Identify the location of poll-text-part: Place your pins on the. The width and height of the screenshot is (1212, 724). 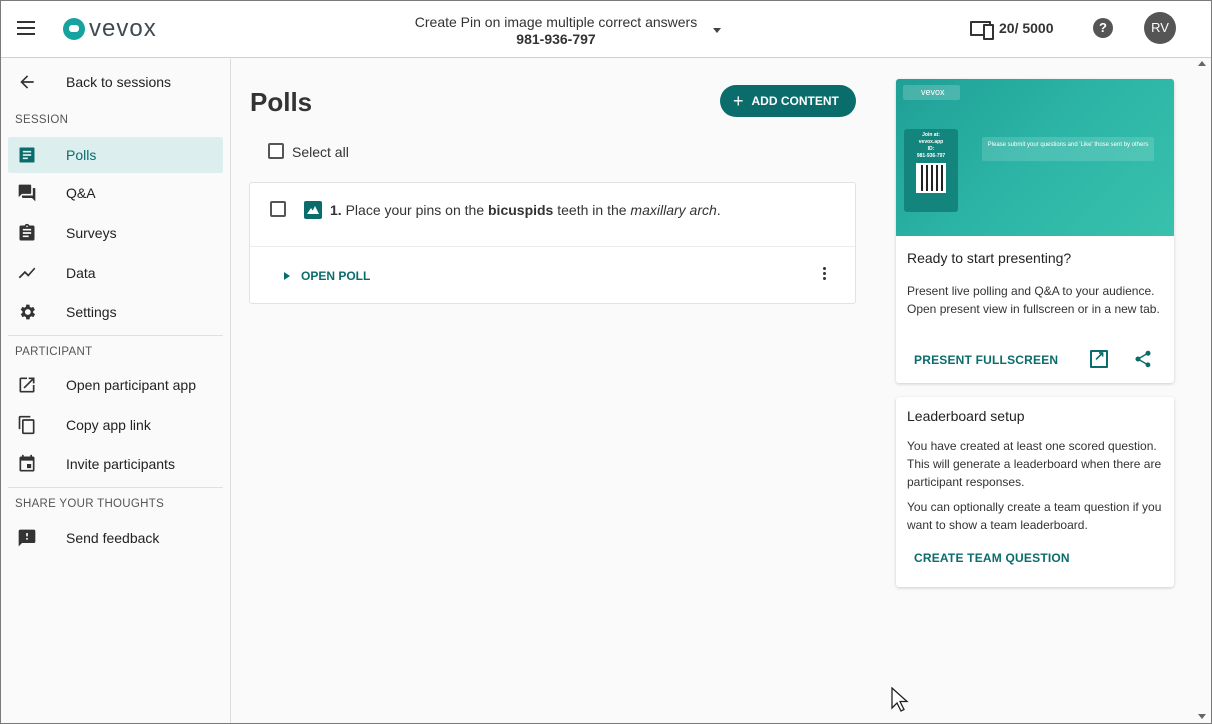
(416, 210).